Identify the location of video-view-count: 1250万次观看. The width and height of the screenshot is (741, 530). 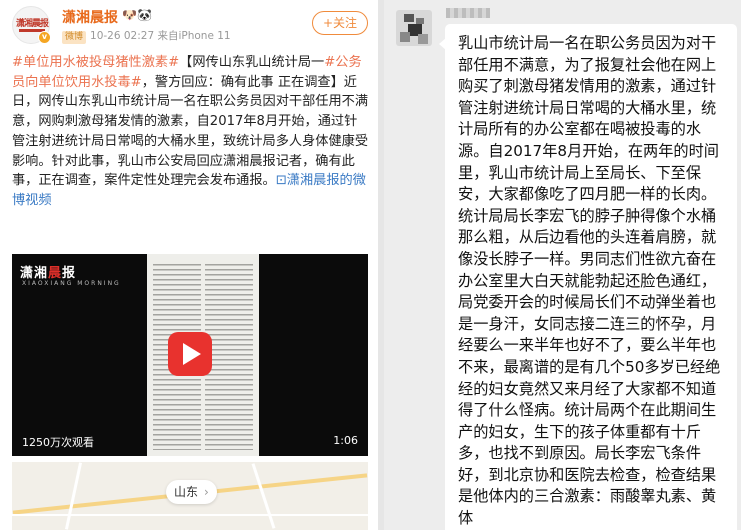
(58, 442).